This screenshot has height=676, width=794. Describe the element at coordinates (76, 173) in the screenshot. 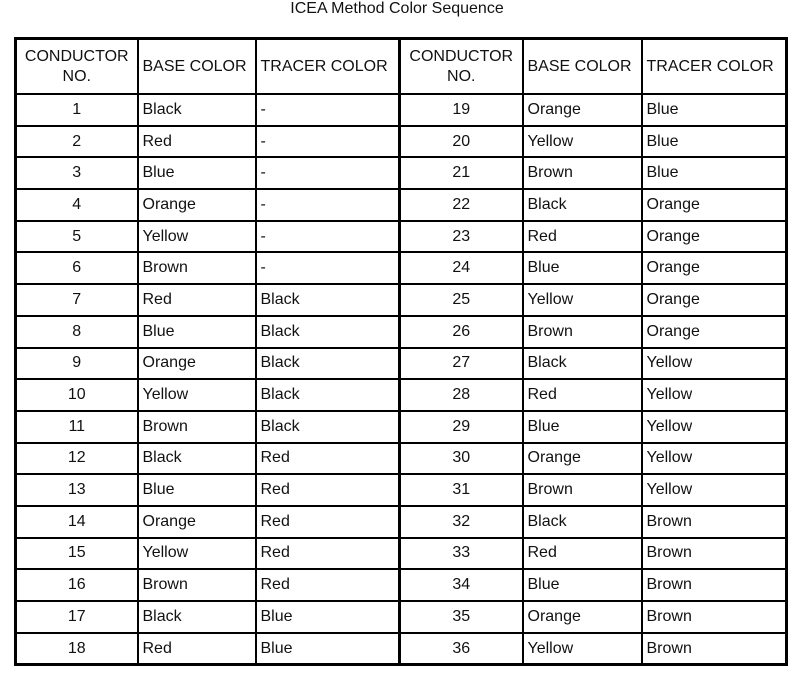

I see `conductor-no-cell: 3` at that location.